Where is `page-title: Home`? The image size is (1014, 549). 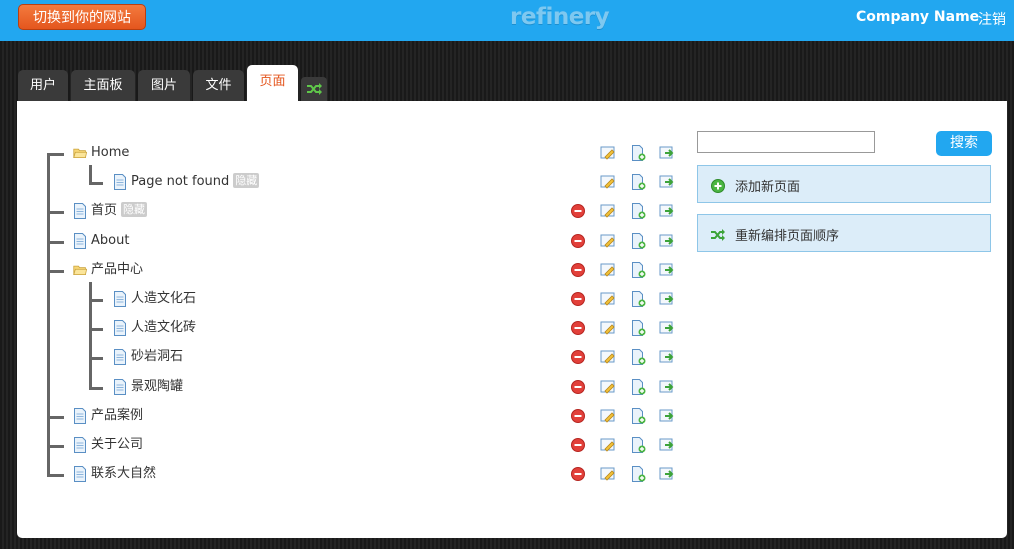 page-title: Home is located at coordinates (110, 152).